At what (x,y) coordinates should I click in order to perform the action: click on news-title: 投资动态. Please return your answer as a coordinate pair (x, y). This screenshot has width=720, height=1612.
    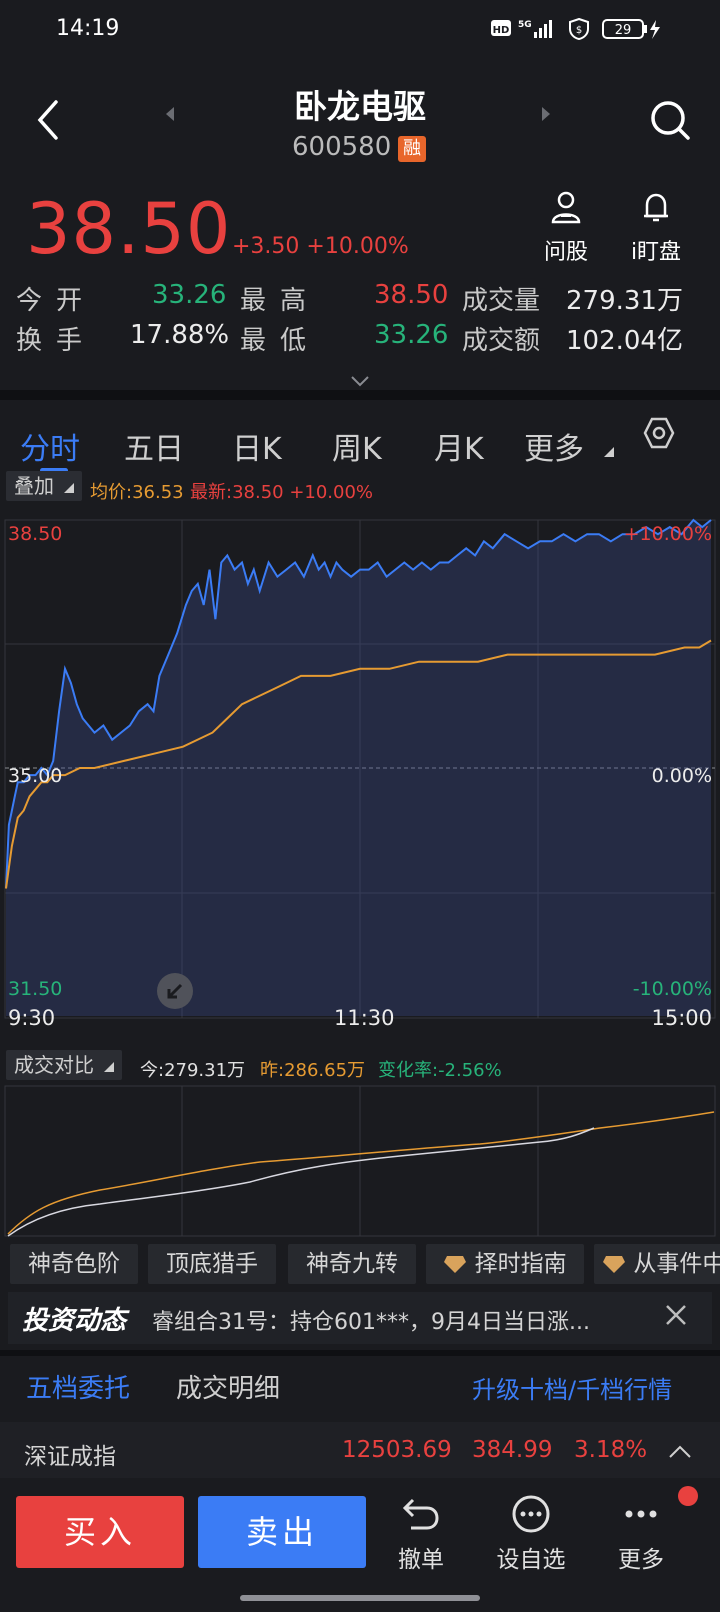
    Looking at the image, I should click on (74, 1321).